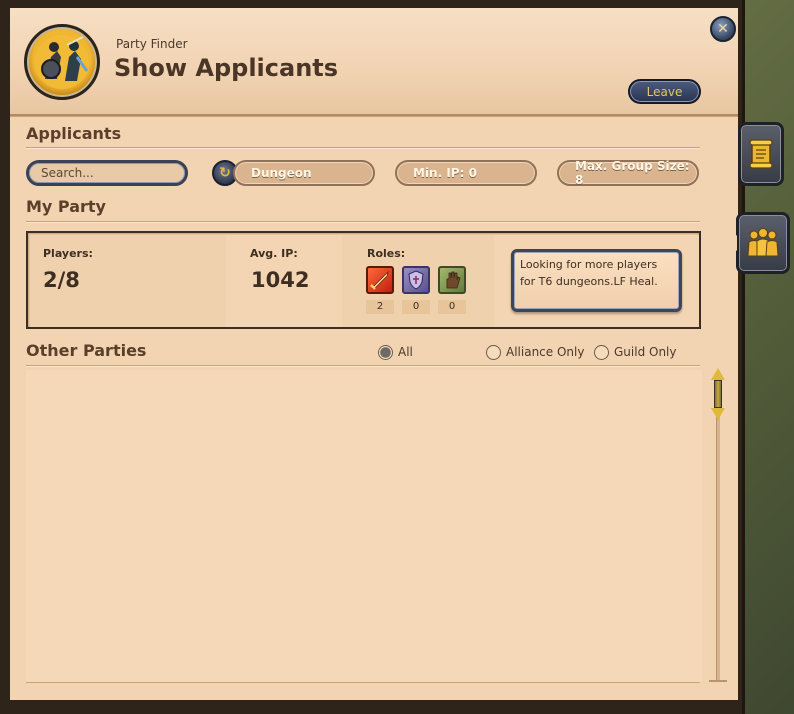 This screenshot has width=794, height=714. Describe the element at coordinates (380, 307) in the screenshot. I see `dps-count: 2` at that location.